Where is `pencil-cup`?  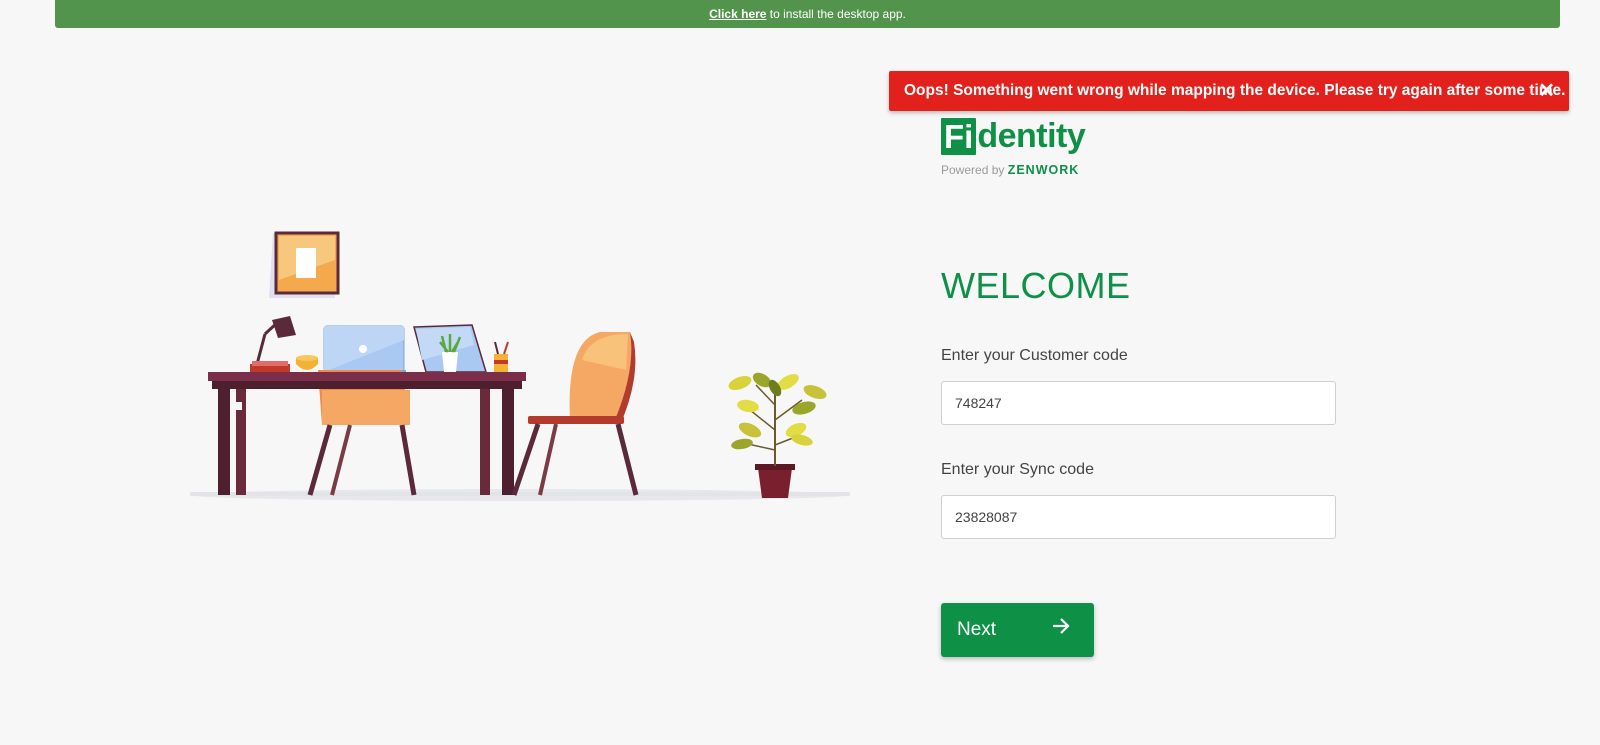 pencil-cup is located at coordinates (501, 356).